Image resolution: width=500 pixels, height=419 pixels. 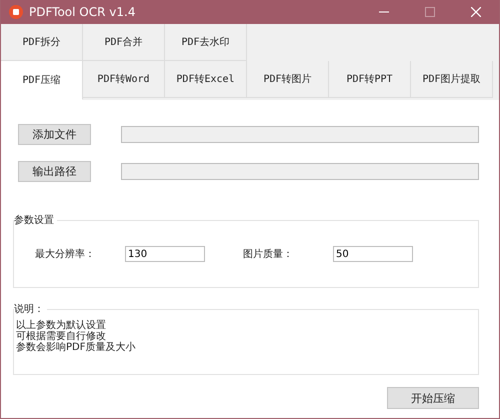 What do you see at coordinates (76, 347) in the screenshot?
I see `note-text: 参数会影响PDF质量及大小` at bounding box center [76, 347].